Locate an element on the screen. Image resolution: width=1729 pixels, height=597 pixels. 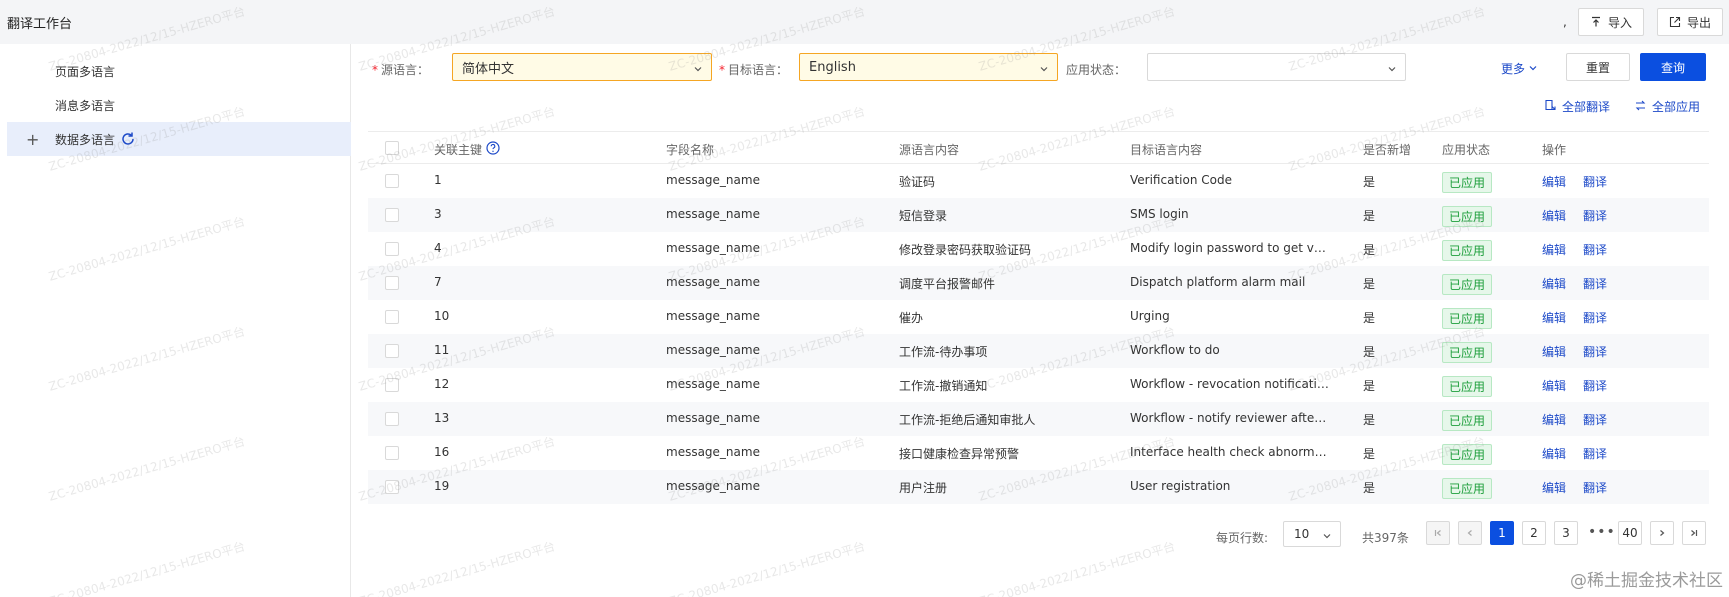
page-title: 翻译工作台 is located at coordinates (40, 24).